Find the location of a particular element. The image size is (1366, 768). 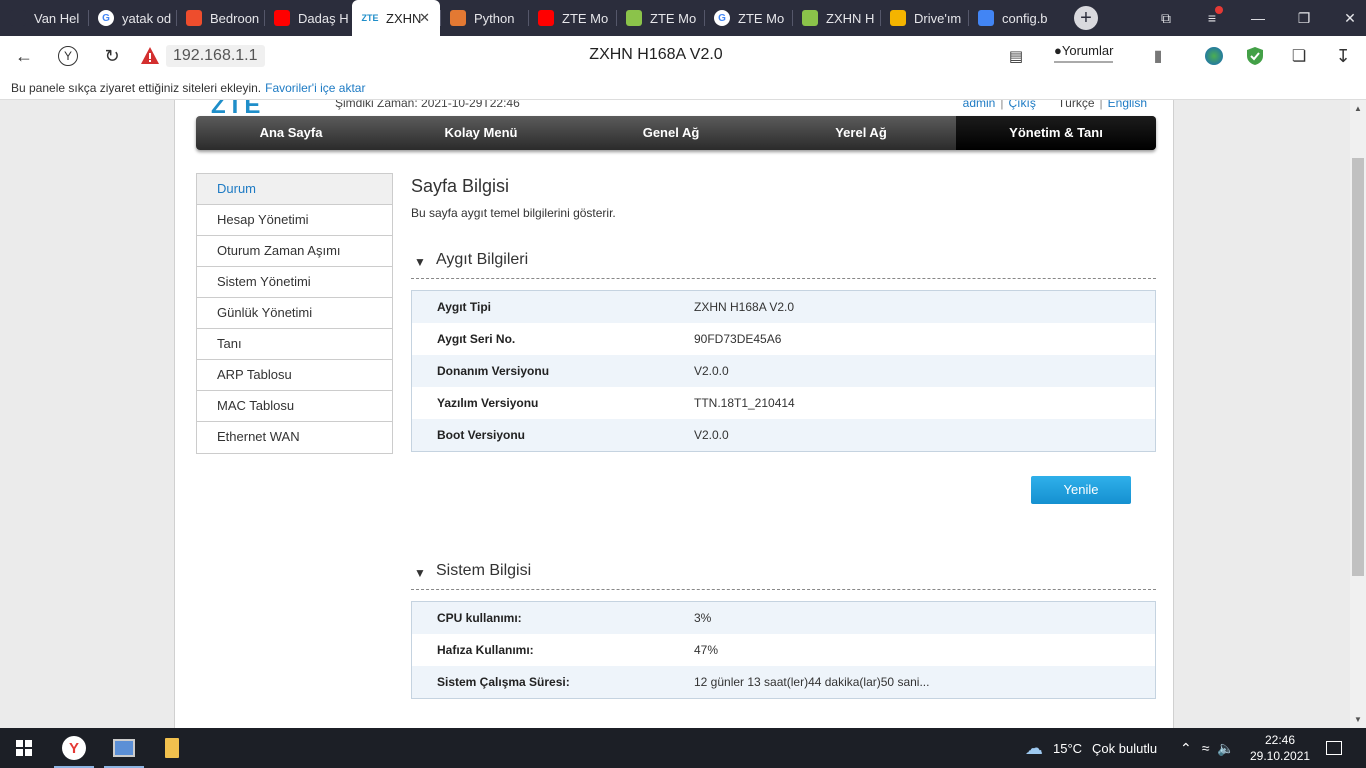

scroll-thumb is located at coordinates (1358, 367).